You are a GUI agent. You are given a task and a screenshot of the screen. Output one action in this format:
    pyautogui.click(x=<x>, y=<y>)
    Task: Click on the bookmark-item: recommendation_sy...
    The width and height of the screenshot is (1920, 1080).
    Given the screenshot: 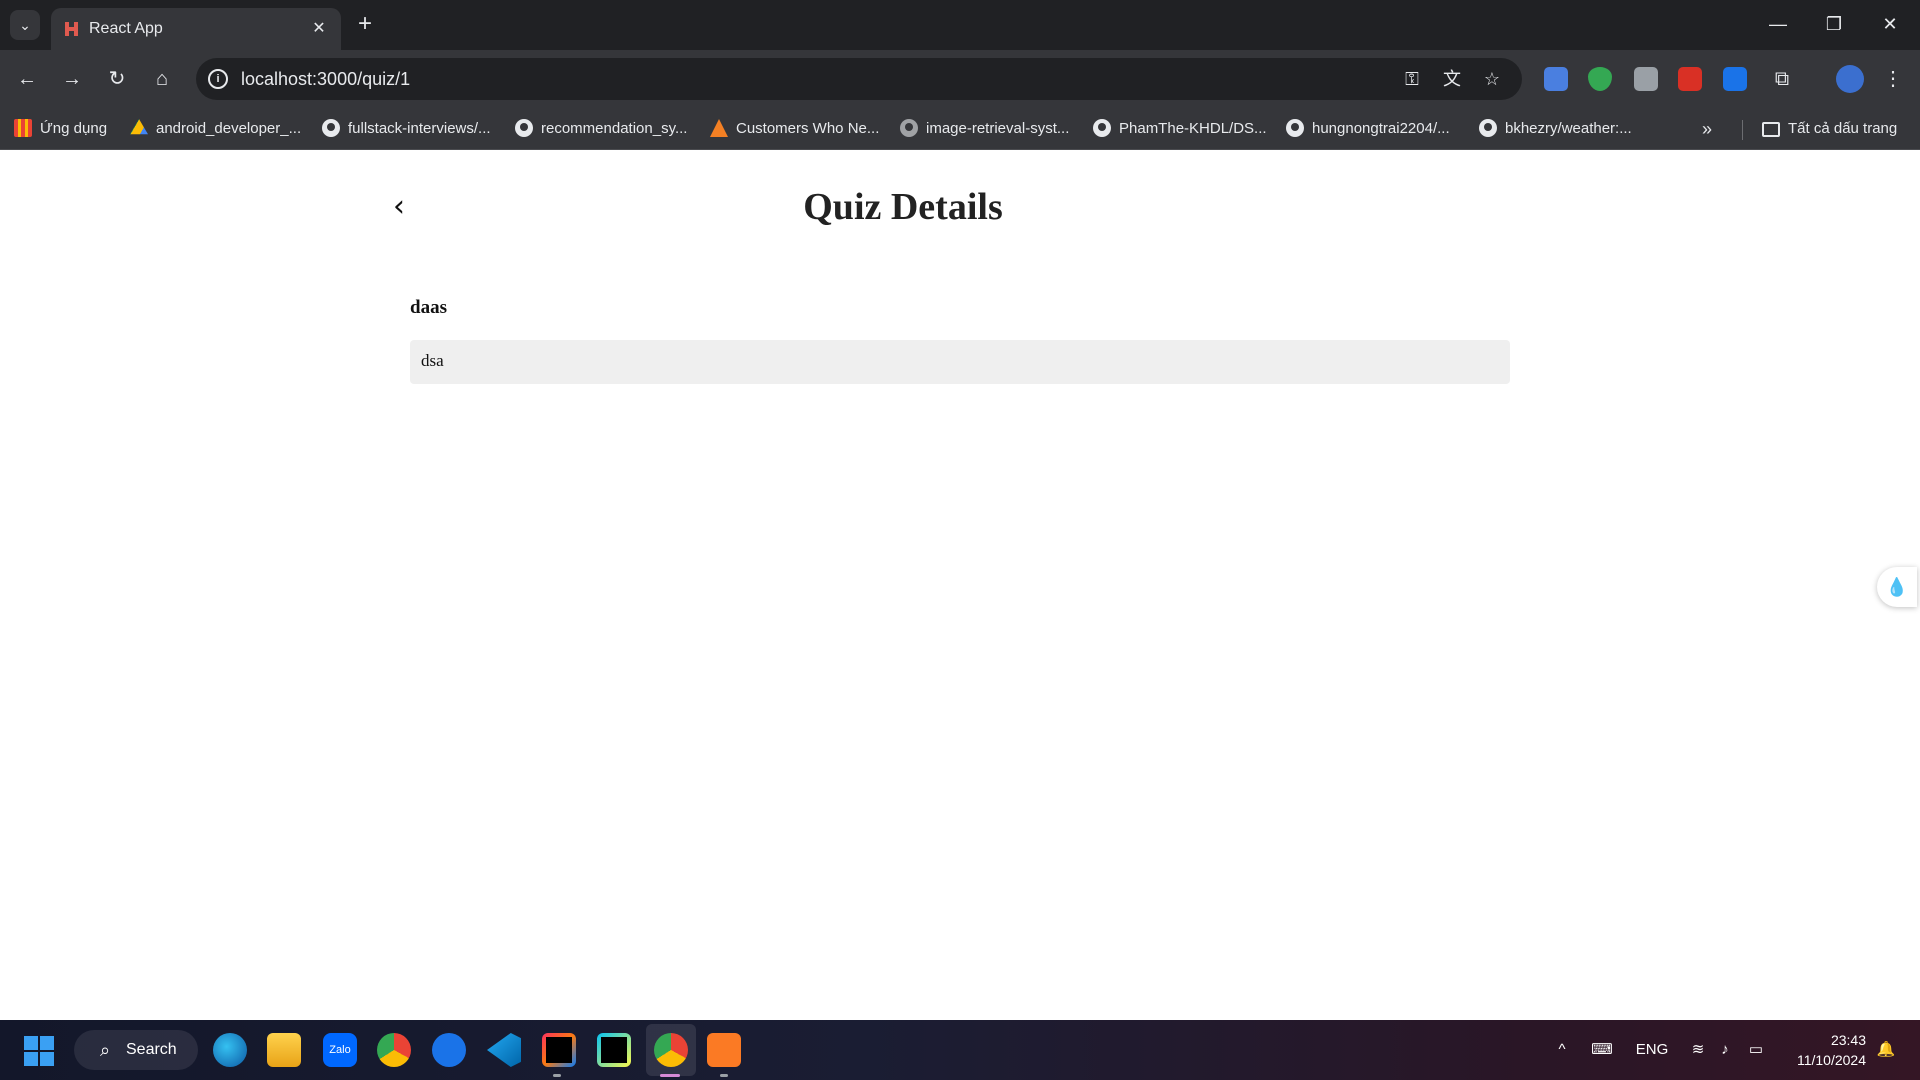 What is the action you would take?
    pyautogui.click(x=601, y=129)
    